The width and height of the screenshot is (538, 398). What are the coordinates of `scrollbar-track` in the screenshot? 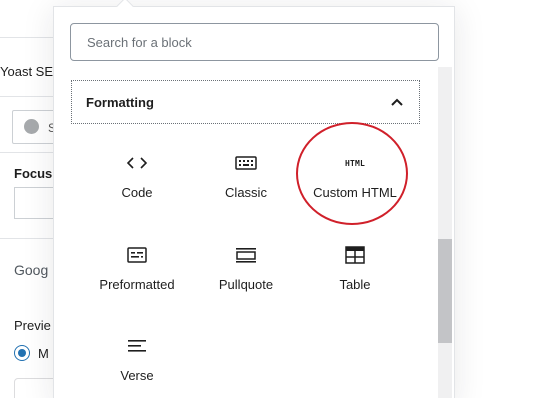 It's located at (445, 232).